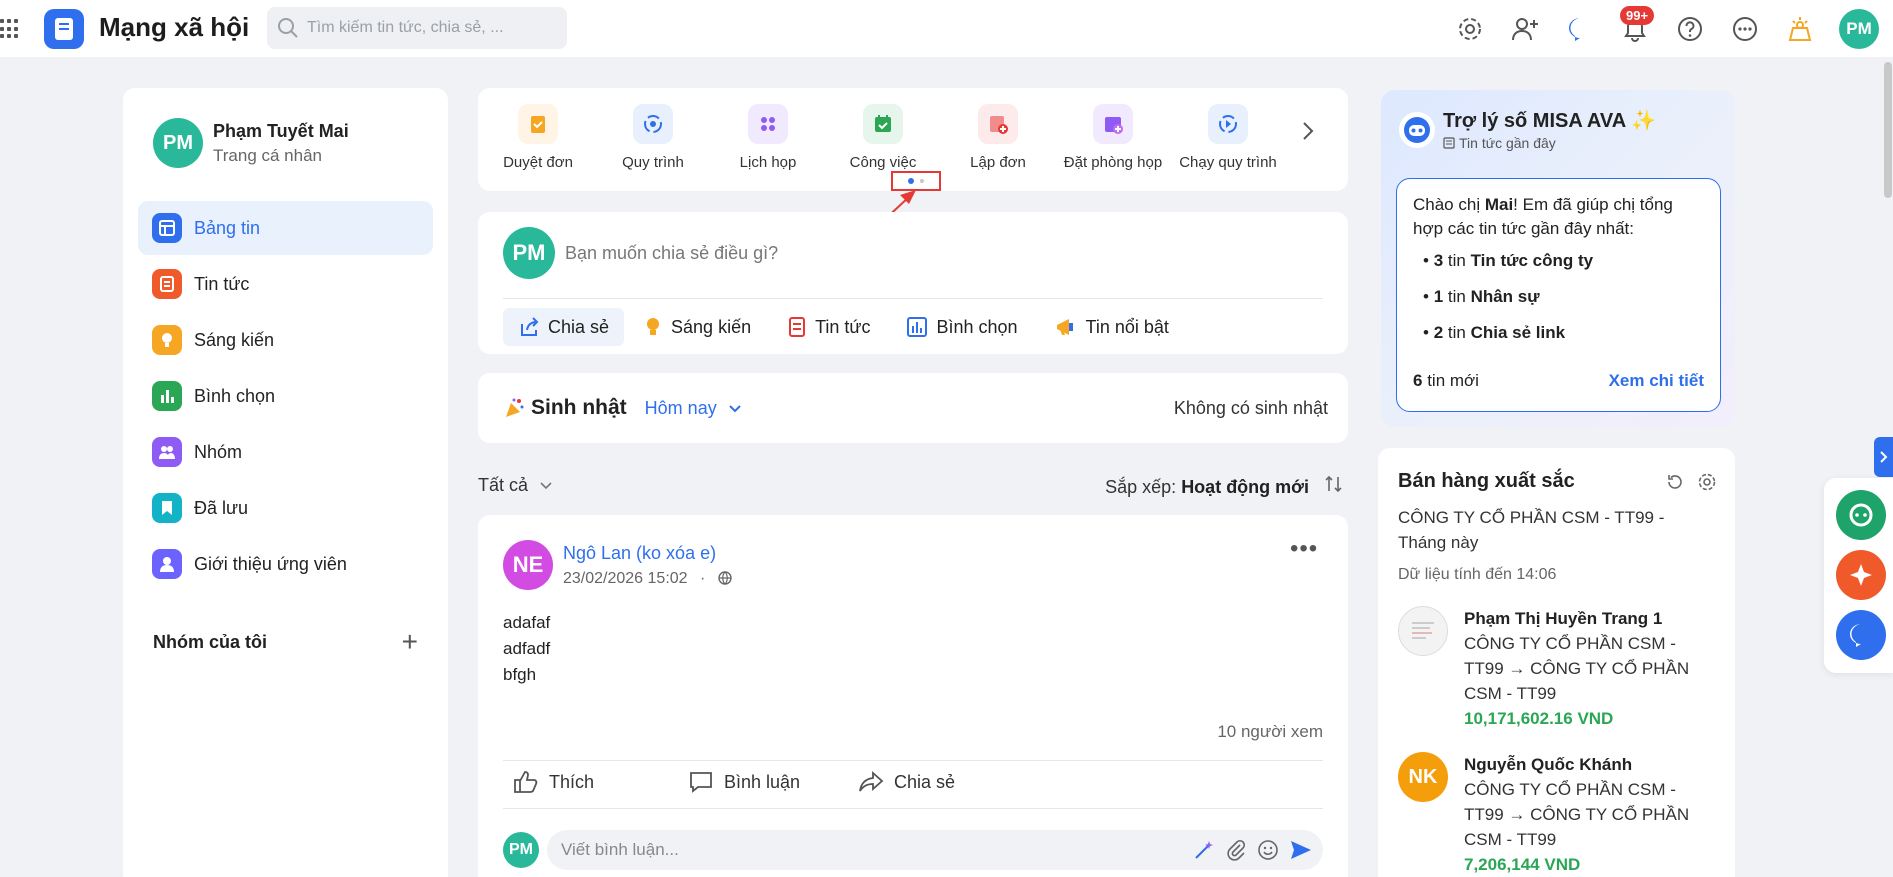 This screenshot has width=1893, height=877. Describe the element at coordinates (998, 137) in the screenshot. I see `quick-app-create-form: Lập đơn` at that location.